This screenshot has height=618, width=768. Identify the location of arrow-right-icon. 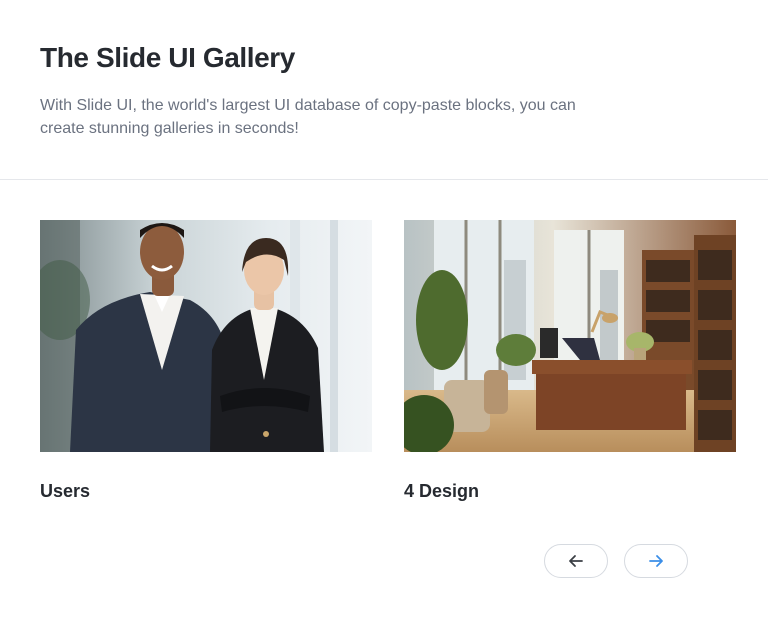
(656, 561).